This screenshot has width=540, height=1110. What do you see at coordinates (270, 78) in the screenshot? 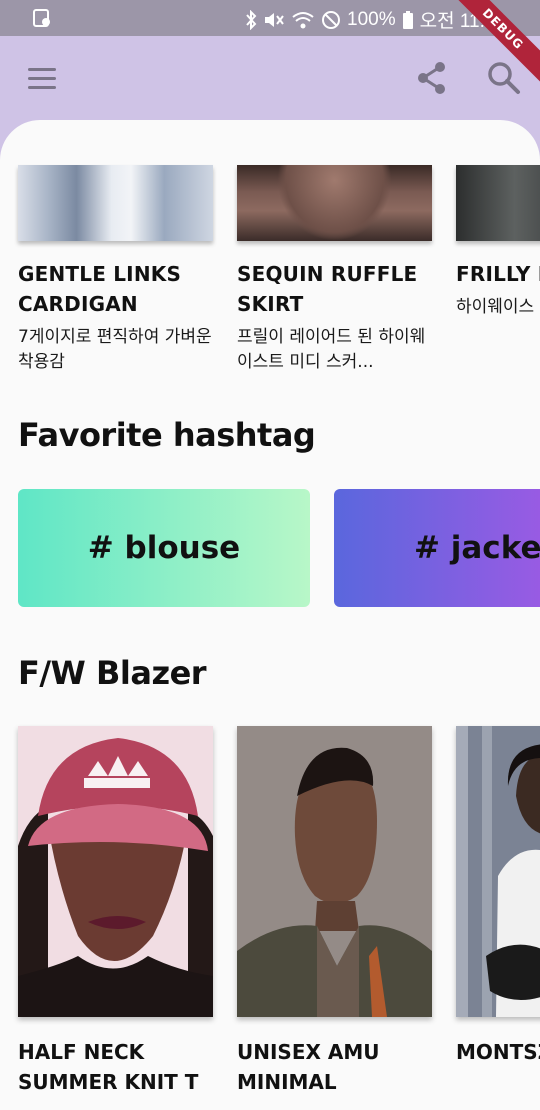
I see `app-bar` at bounding box center [270, 78].